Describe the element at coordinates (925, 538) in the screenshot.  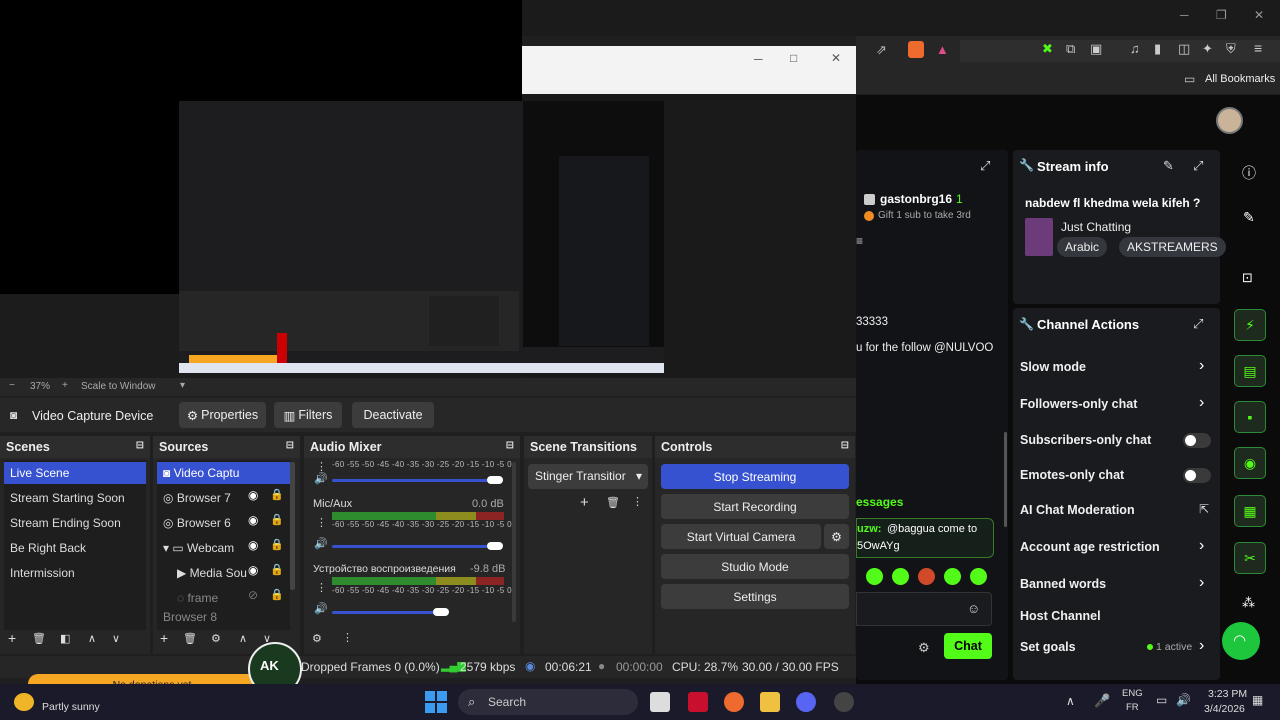
I see `pinned-message: uzw: @baggua come to 5OwAYg` at that location.